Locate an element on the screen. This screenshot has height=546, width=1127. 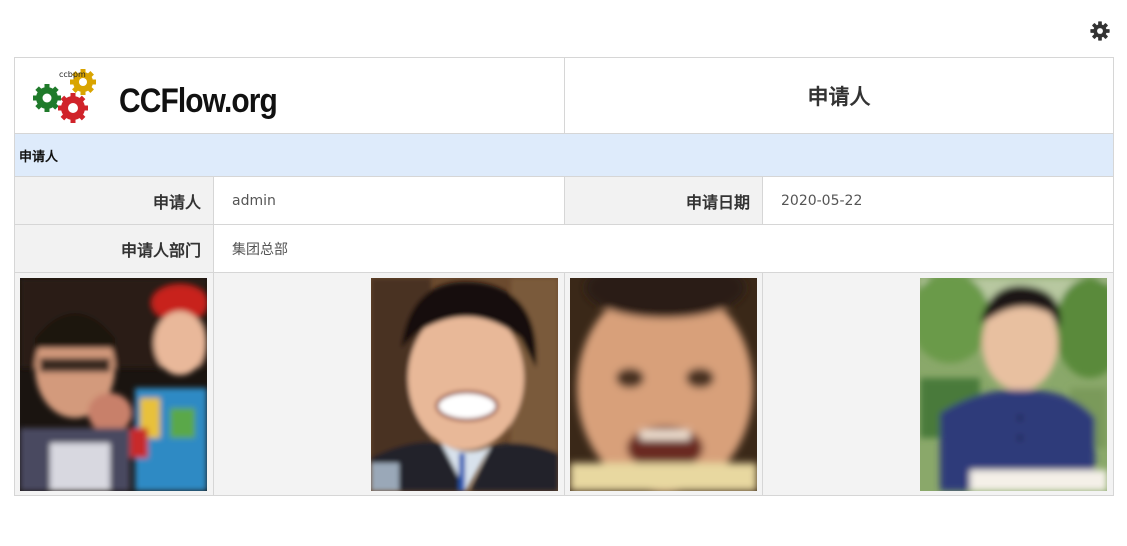
apply-date-value: 2020-05-22 is located at coordinates (938, 200).